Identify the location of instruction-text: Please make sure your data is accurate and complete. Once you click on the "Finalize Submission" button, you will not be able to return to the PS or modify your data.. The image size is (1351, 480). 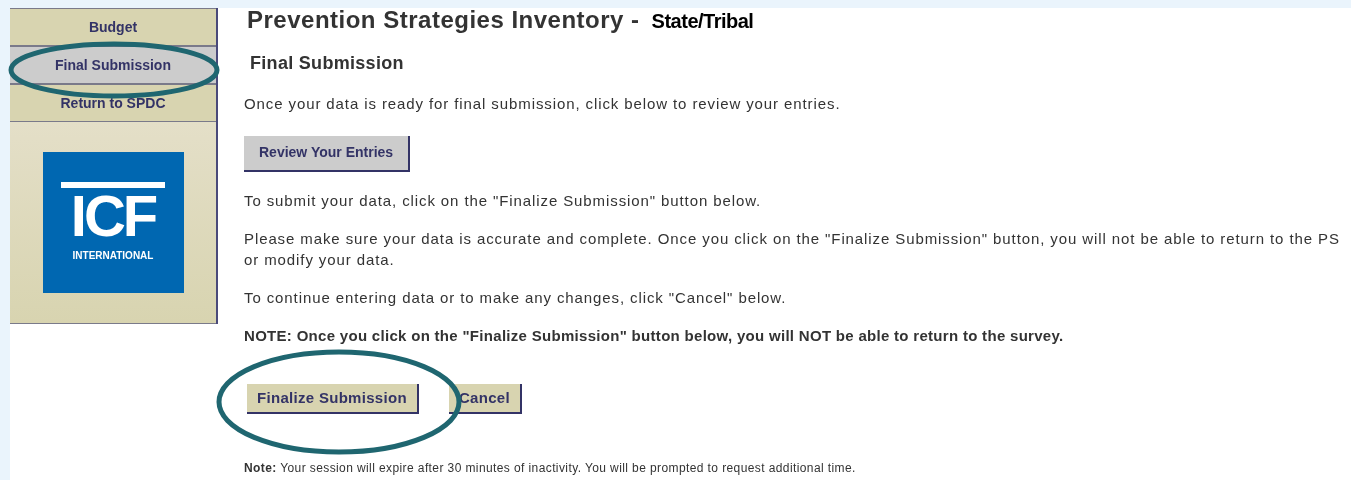
(792, 249).